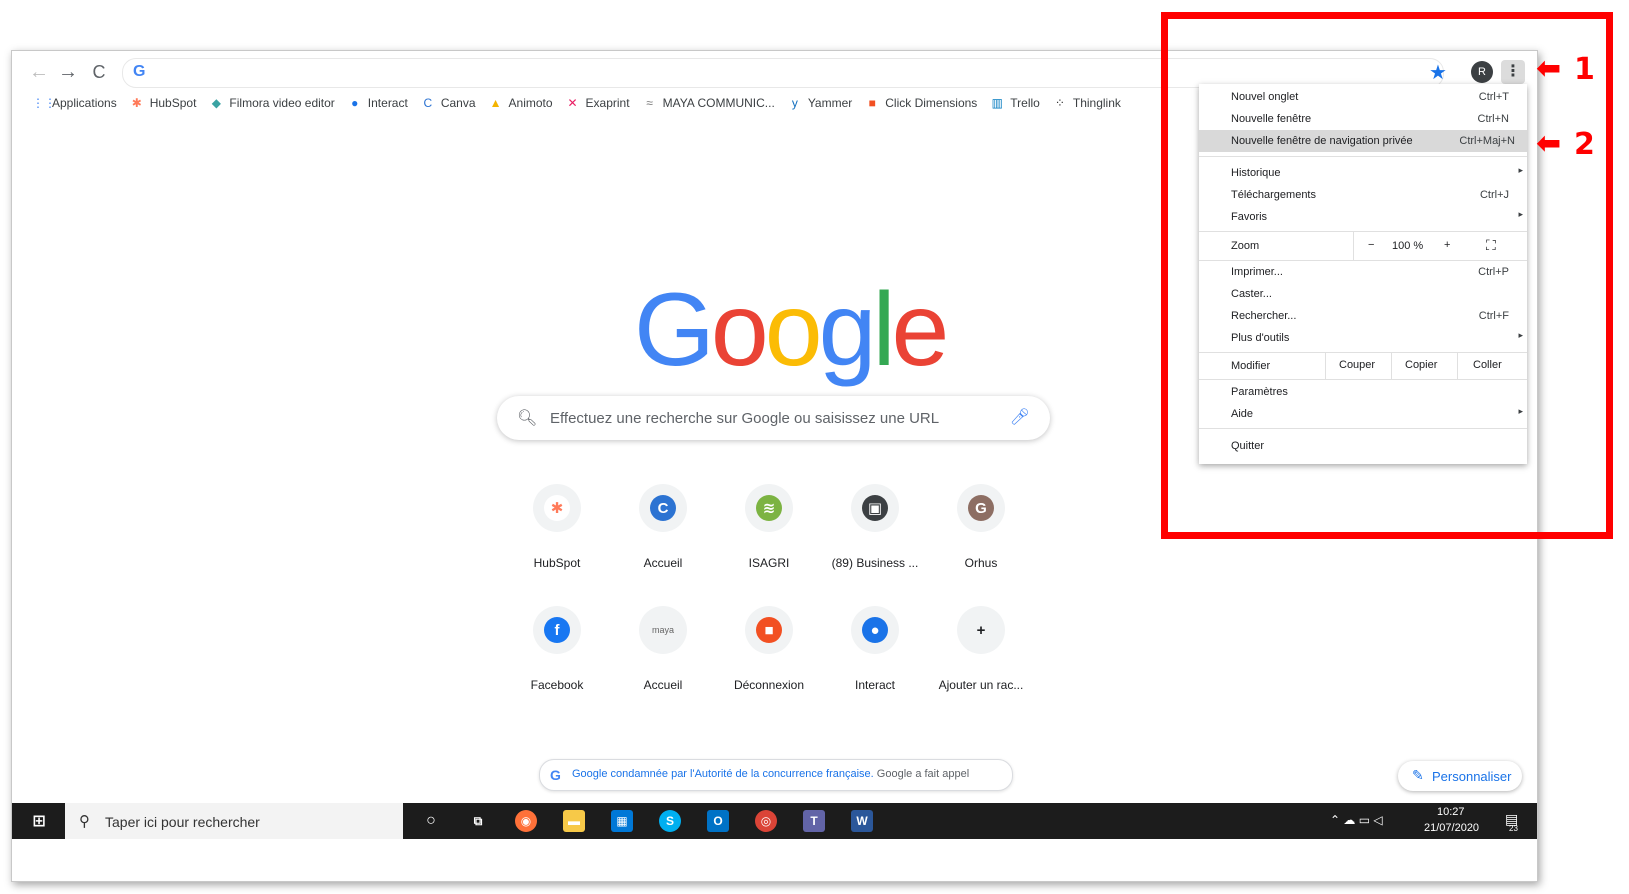  Describe the element at coordinates (478, 821) in the screenshot. I see `task-view-icon: ⧉` at that location.